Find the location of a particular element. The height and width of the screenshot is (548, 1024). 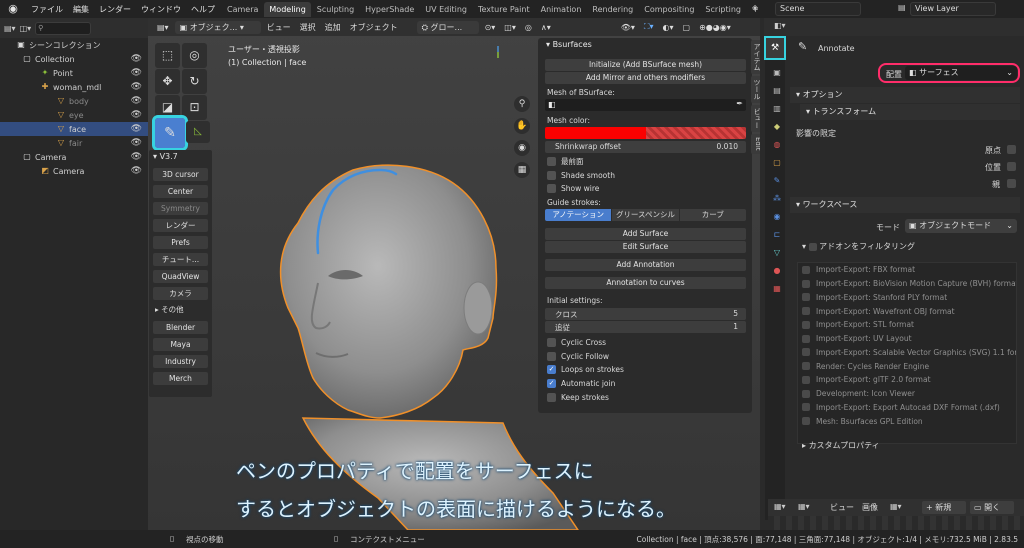

editor-type-icon: ▦▾ is located at coordinates (780, 506).